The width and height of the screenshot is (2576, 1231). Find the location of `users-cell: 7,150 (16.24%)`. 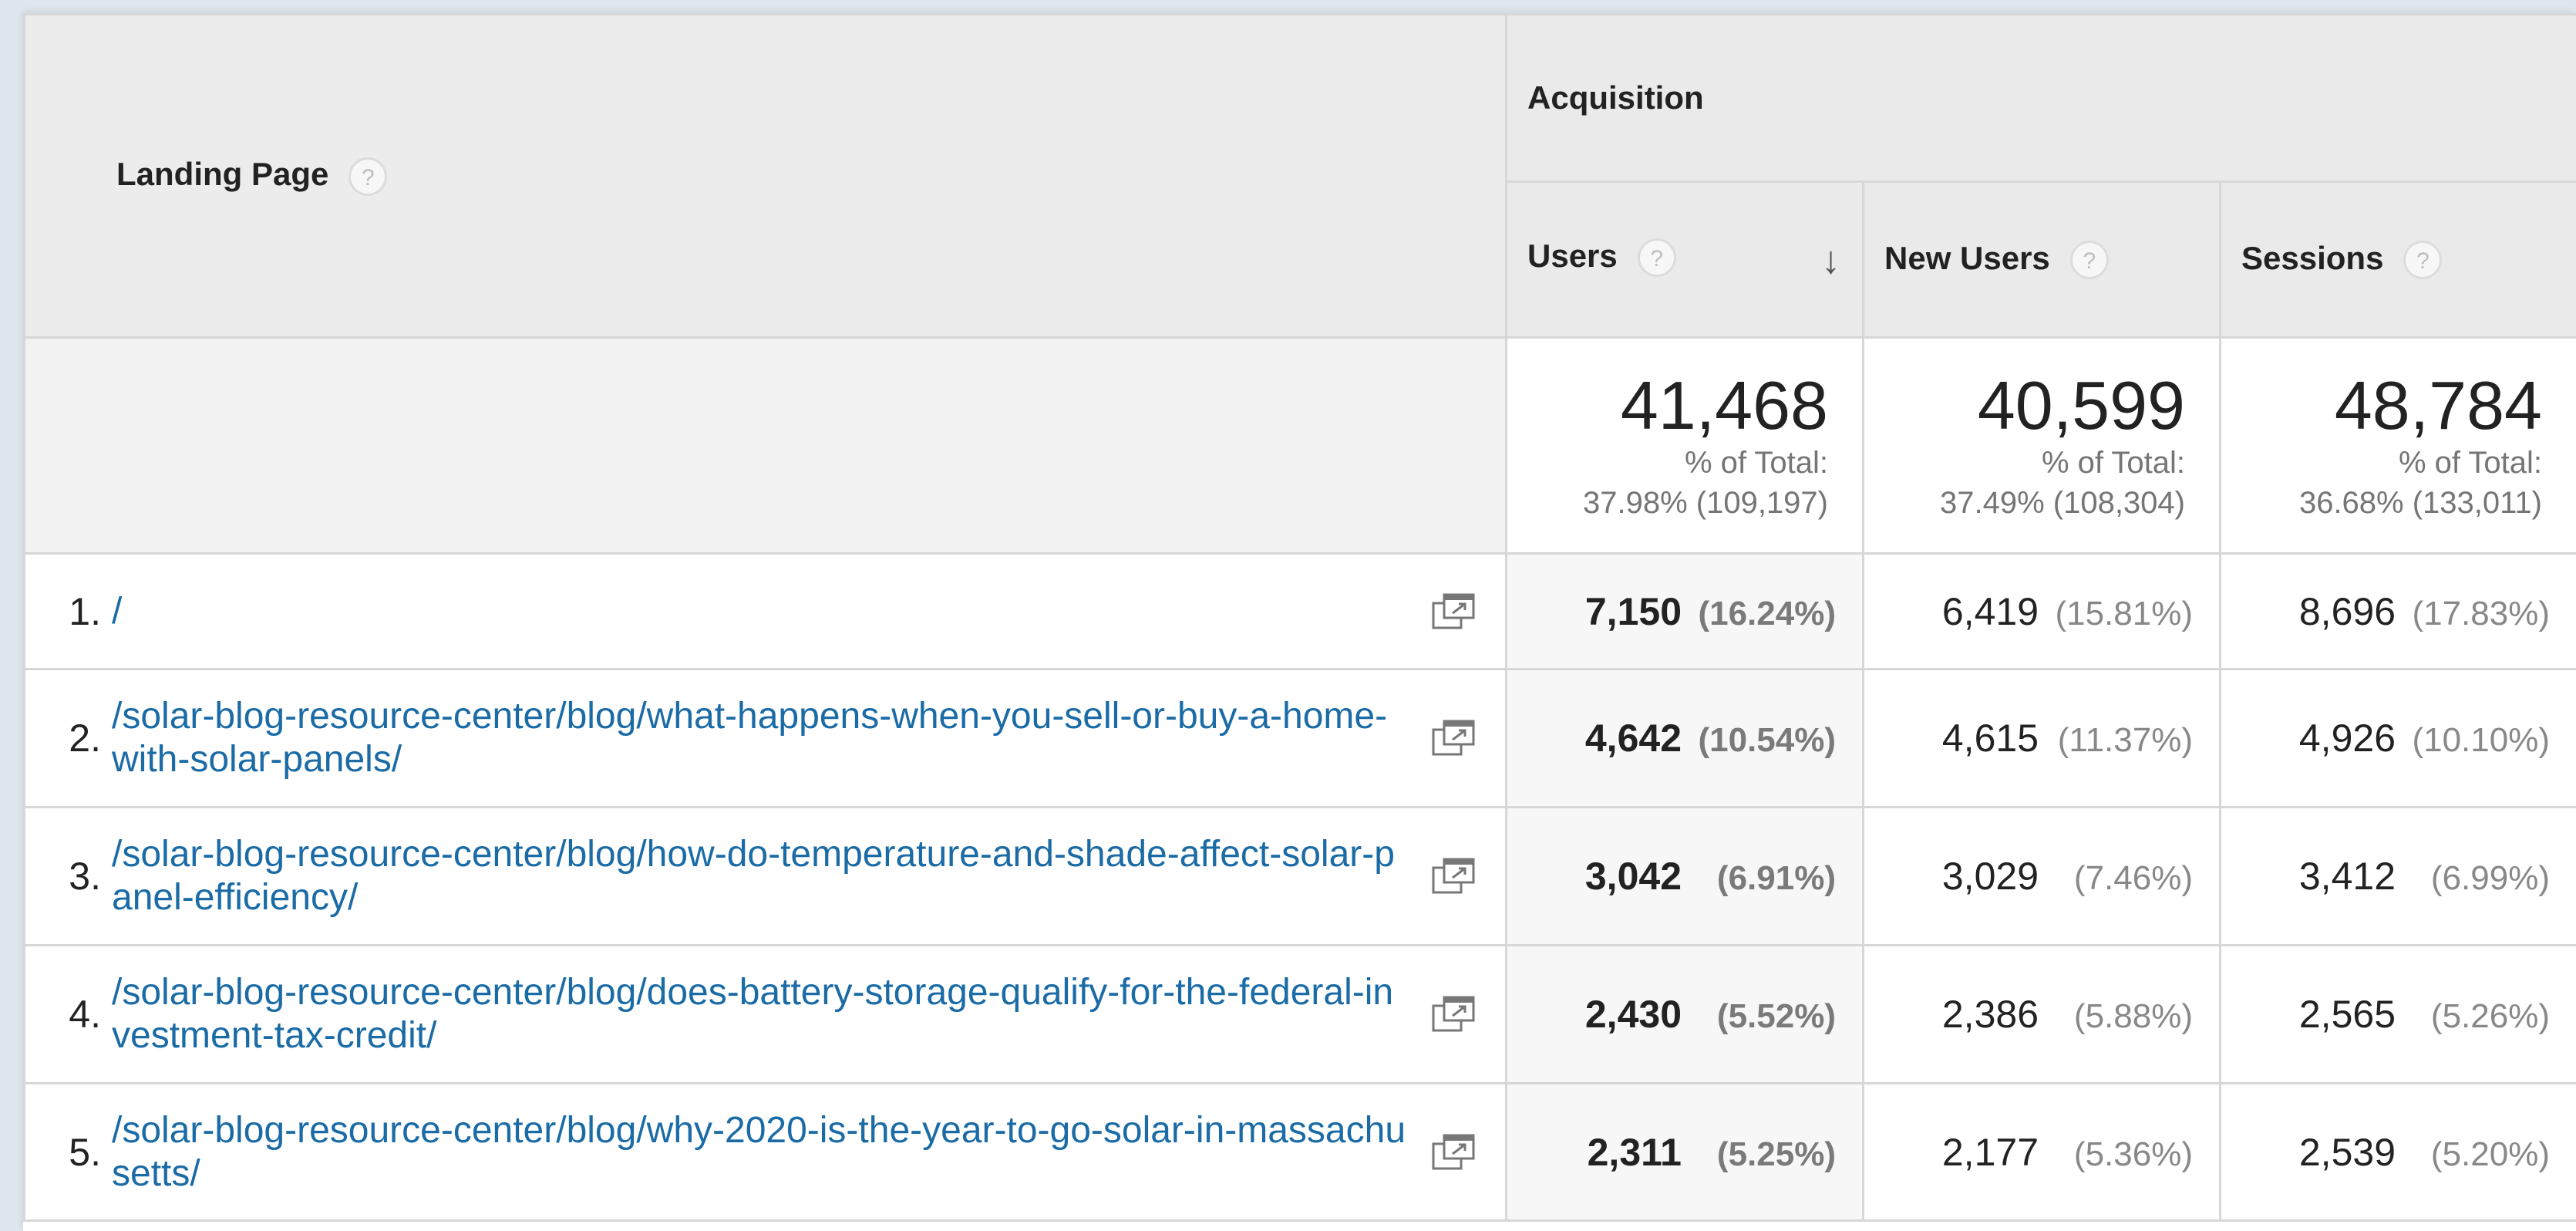

users-cell: 7,150 (16.24%) is located at coordinates (1685, 611).